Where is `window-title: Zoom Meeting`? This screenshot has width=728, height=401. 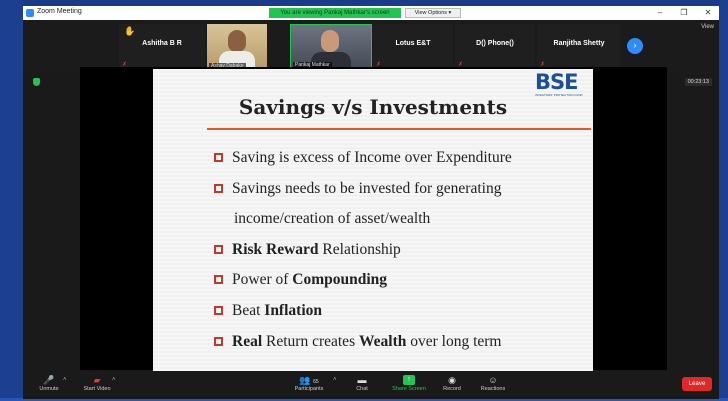
window-title: Zoom Meeting is located at coordinates (59, 11).